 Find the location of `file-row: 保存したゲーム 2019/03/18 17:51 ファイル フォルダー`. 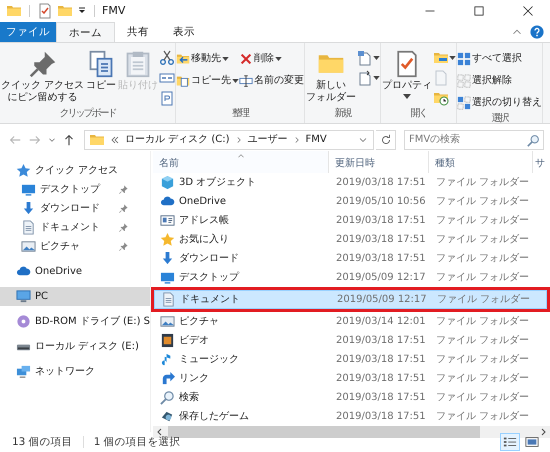

file-row: 保存したゲーム 2019/03/18 17:51 ファイル フォルダー is located at coordinates (351, 416).